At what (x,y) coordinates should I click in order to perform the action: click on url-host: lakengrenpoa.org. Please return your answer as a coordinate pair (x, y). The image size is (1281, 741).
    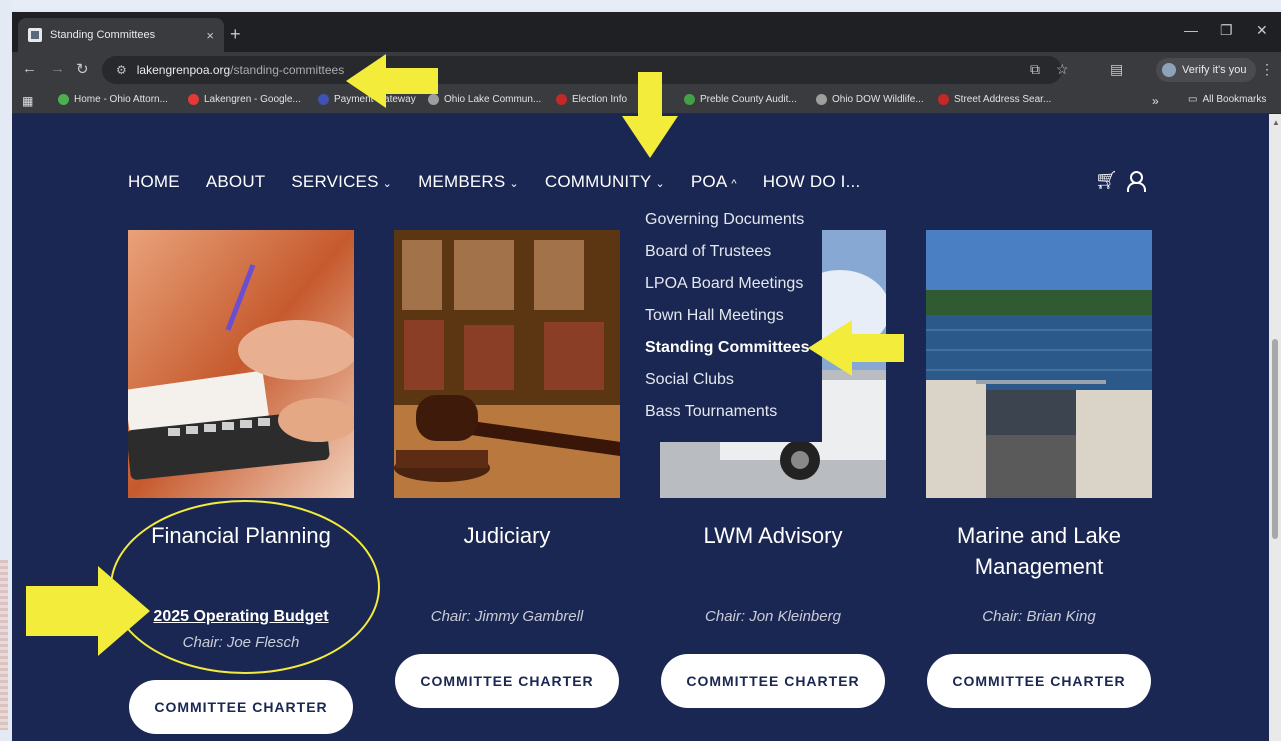
    Looking at the image, I should click on (183, 70).